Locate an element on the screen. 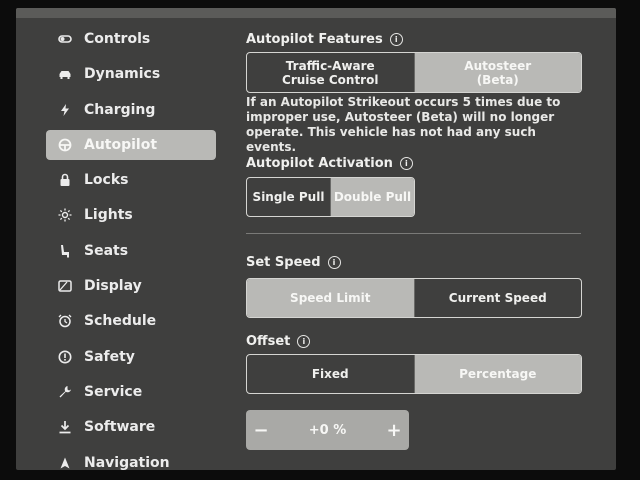  offset-stepper: − +0 % + is located at coordinates (327, 430).